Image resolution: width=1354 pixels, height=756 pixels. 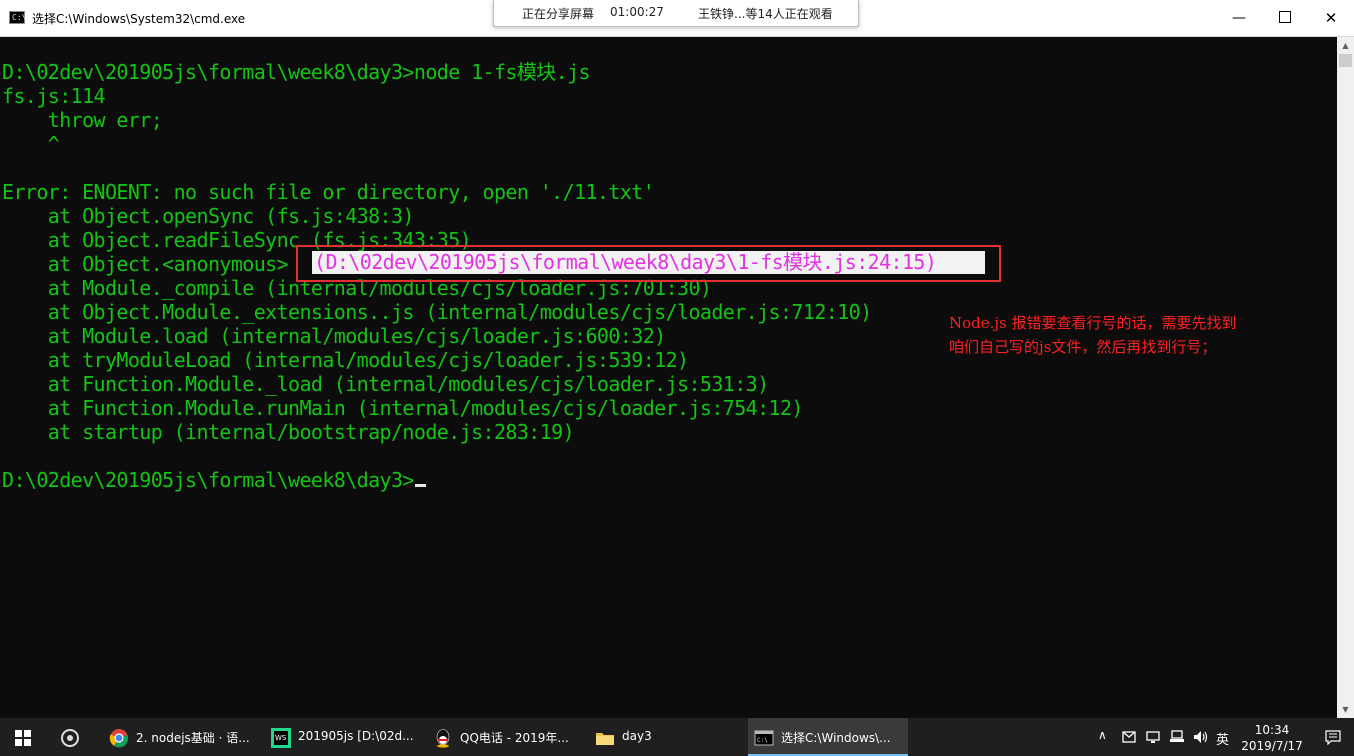 I want to click on console-line: fs.js:114, so click(x=54, y=96).